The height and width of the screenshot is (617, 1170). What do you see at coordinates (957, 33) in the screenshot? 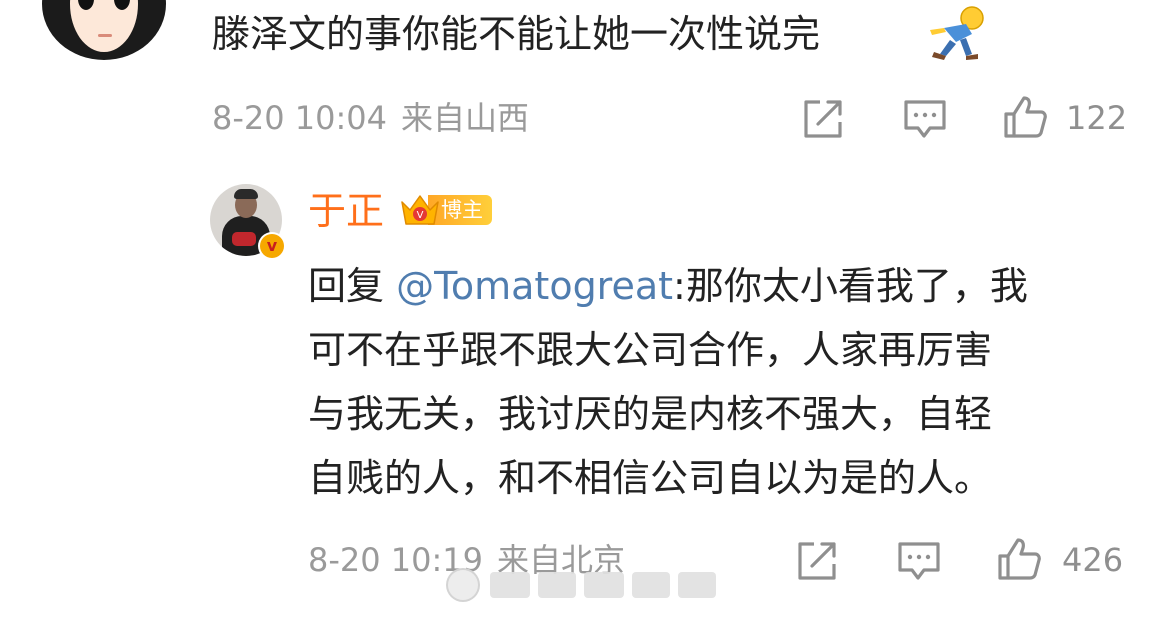
I see `running-man-emoji-icon` at bounding box center [957, 33].